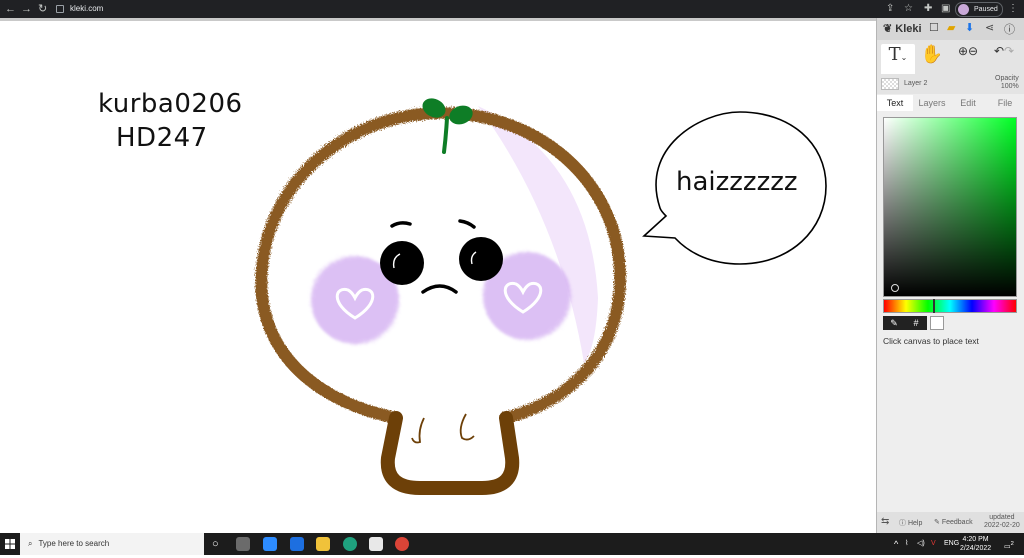  What do you see at coordinates (937, 522) in the screenshot?
I see `feedback-icon: ✎` at bounding box center [937, 522].